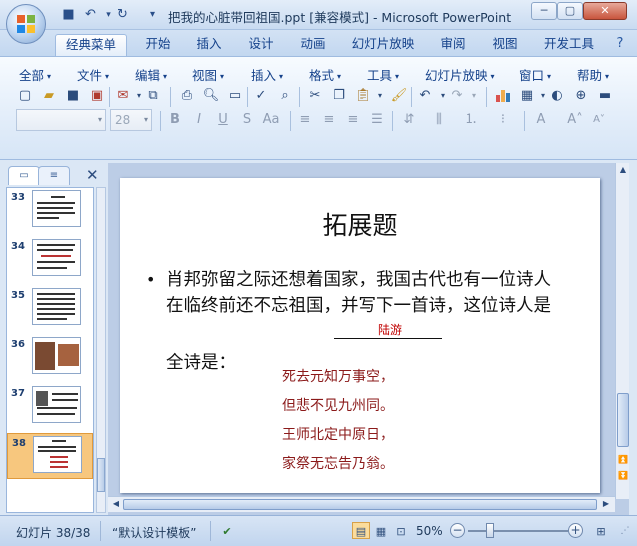 This screenshot has height=546, width=637. I want to click on menu-all: 全部 ▾, so click(35, 74).